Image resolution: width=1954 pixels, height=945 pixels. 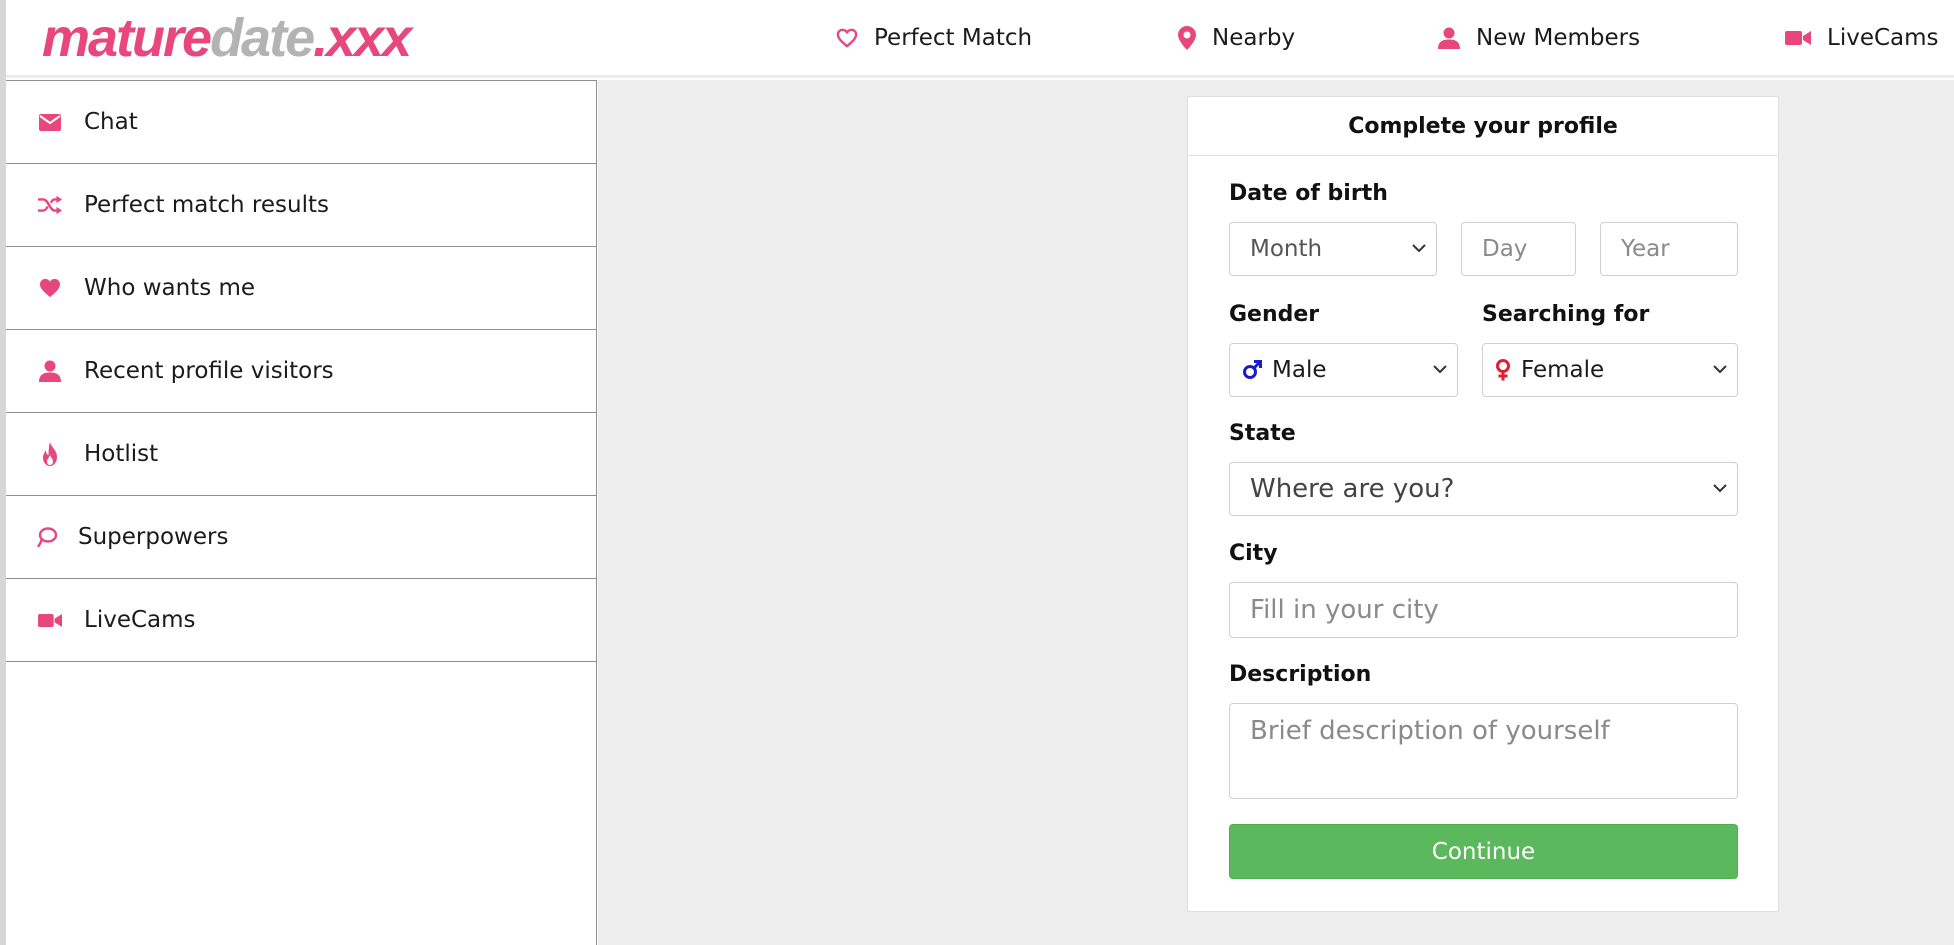 What do you see at coordinates (1430, 731) in the screenshot?
I see `description-placeholder: Brief description of yourself` at bounding box center [1430, 731].